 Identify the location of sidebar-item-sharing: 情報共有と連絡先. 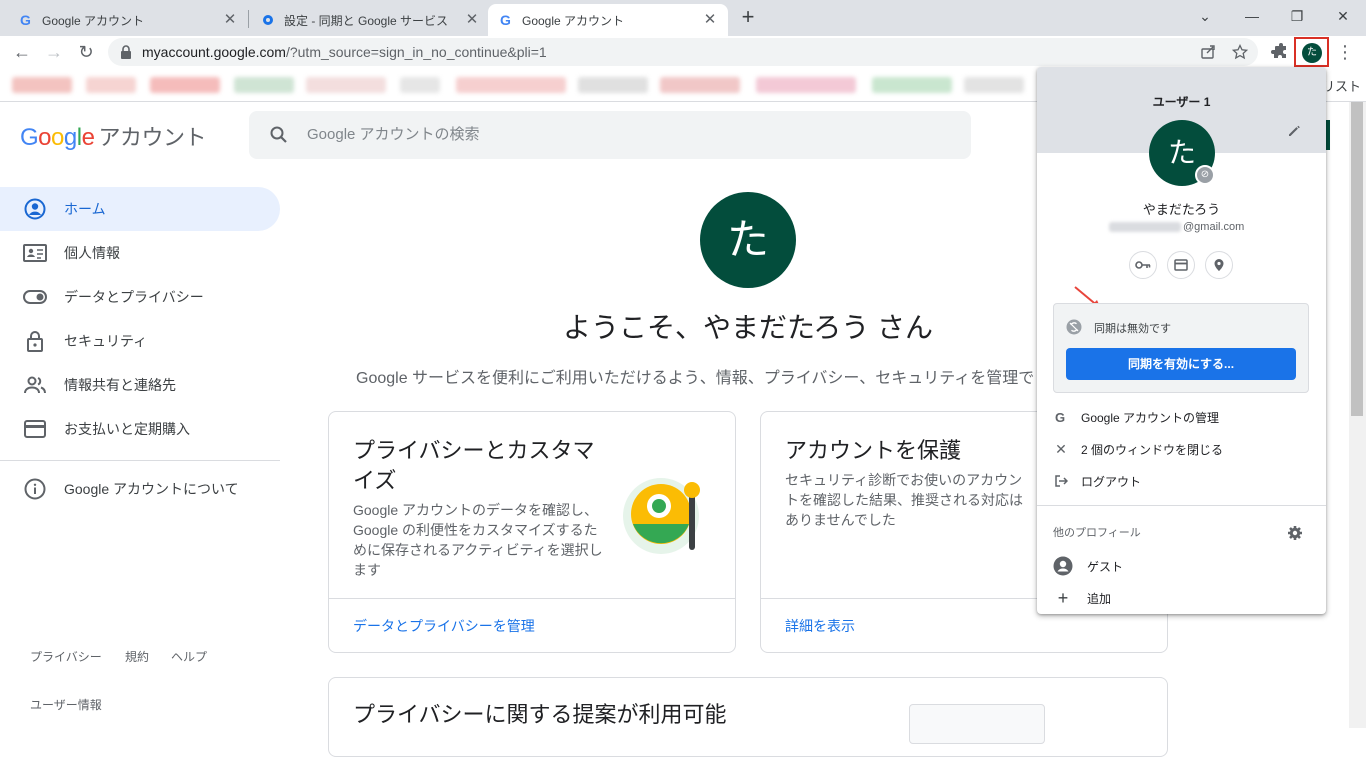
(140, 385).